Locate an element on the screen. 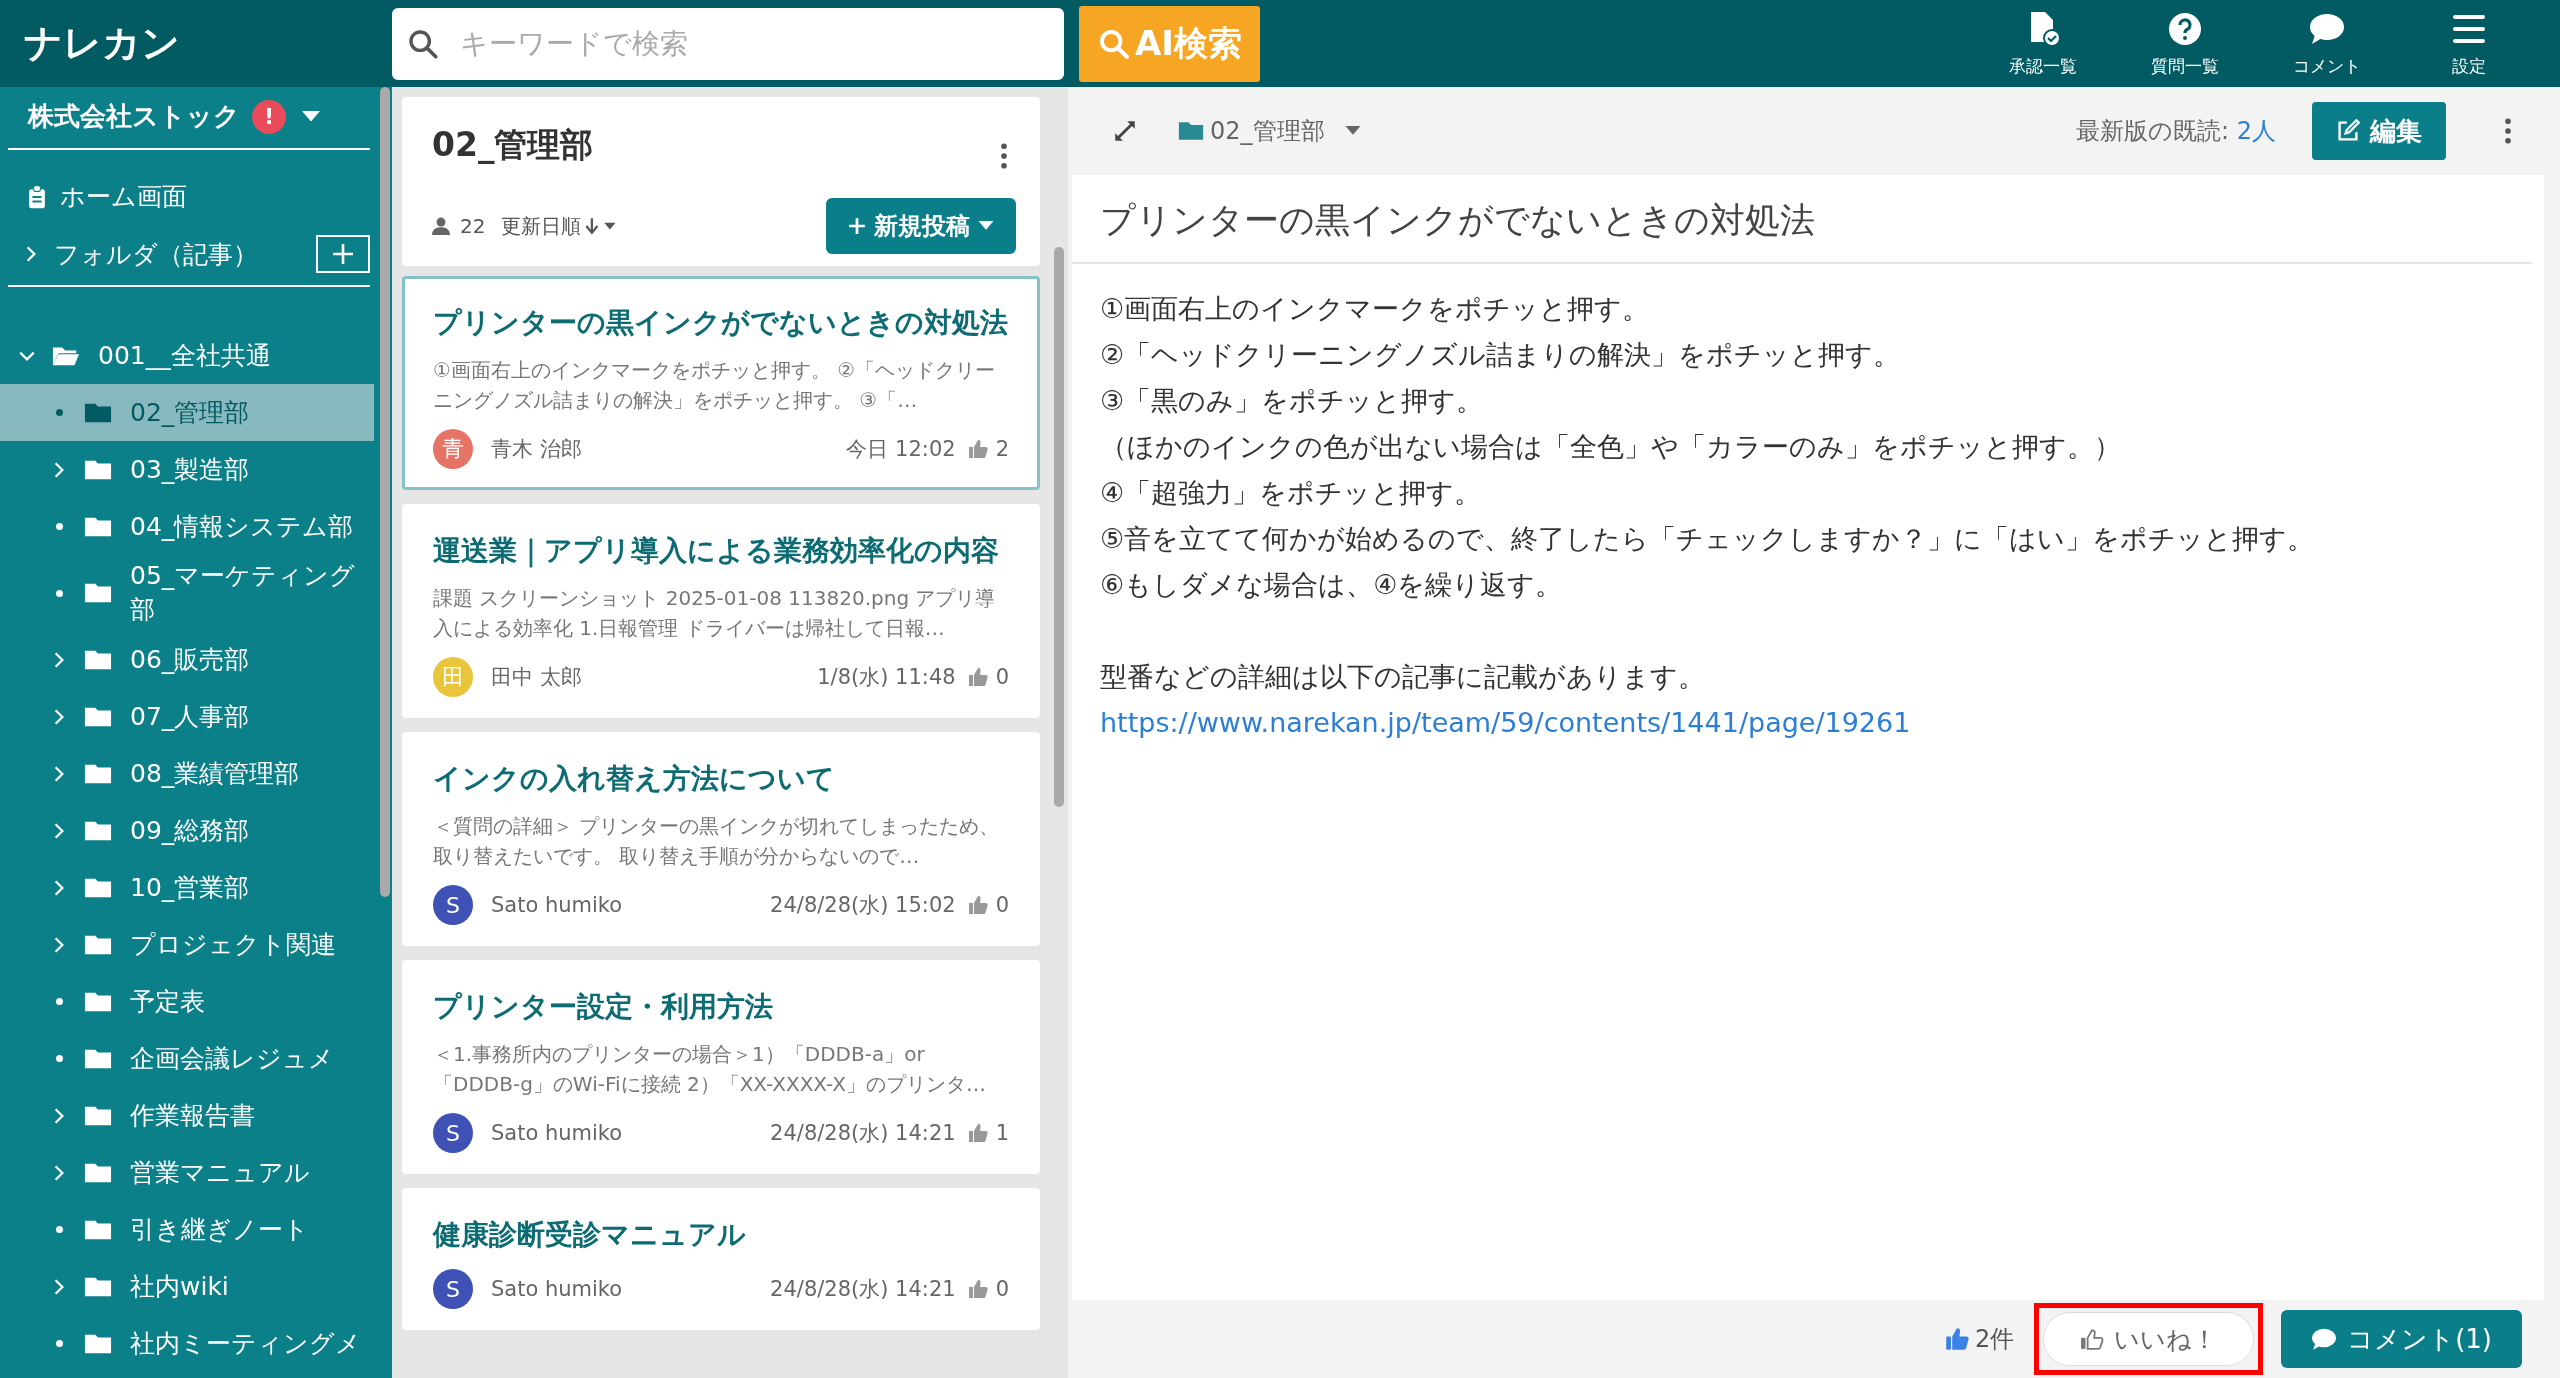 The width and height of the screenshot is (2560, 1378). folder-item: 社内ミーティングメ is located at coordinates (187, 1343).